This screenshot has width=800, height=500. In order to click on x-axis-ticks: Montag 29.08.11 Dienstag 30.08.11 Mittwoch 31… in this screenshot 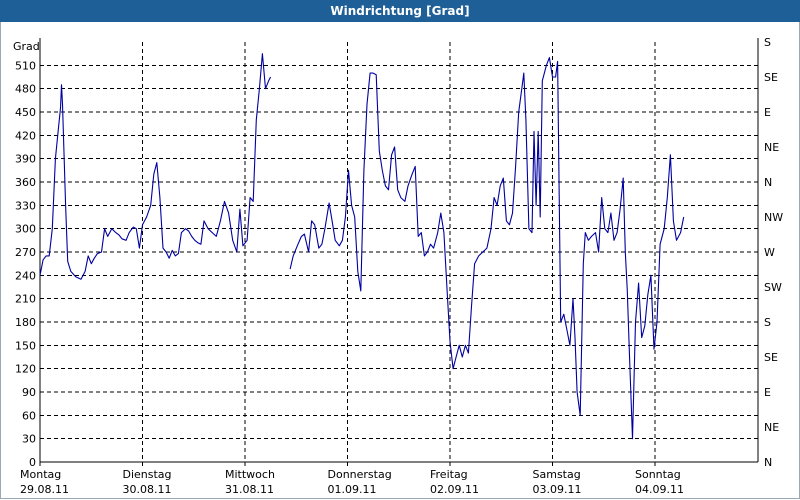, I will do `click(352, 482)`.